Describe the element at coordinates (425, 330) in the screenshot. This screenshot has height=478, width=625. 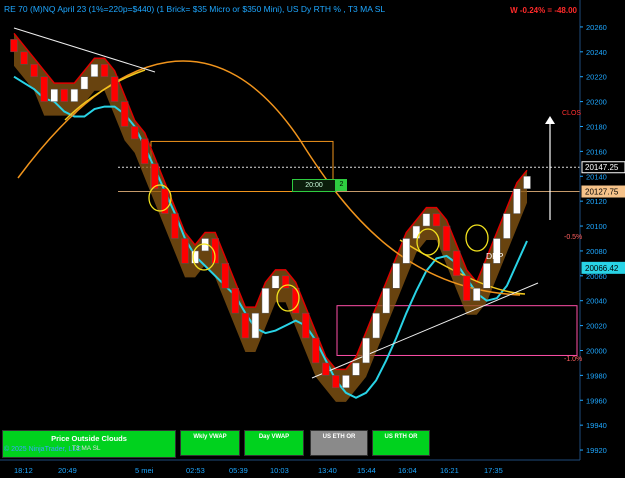
I see `uptrend-line` at that location.